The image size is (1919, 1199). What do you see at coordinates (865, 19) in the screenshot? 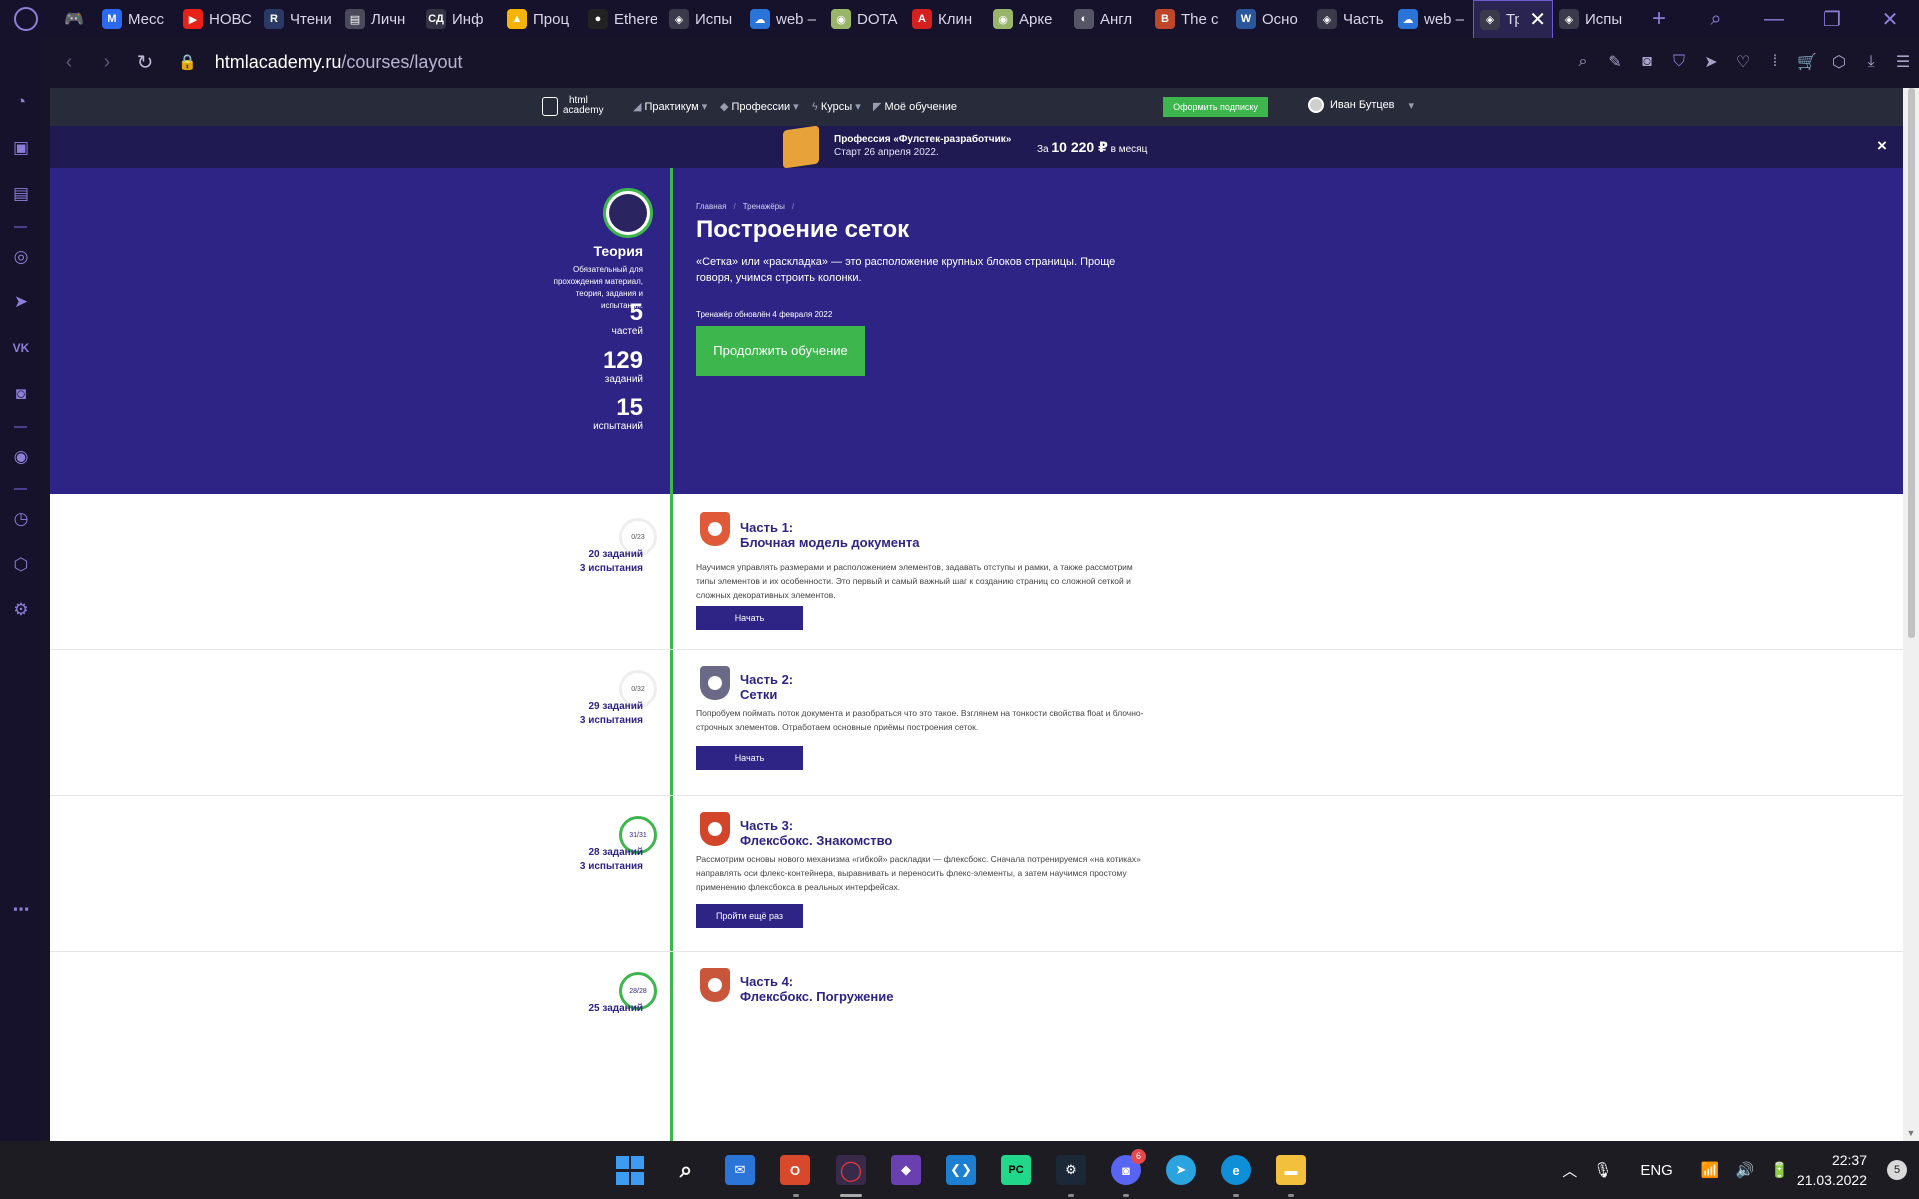
I see `browser-tab: ◉ DOTA` at bounding box center [865, 19].